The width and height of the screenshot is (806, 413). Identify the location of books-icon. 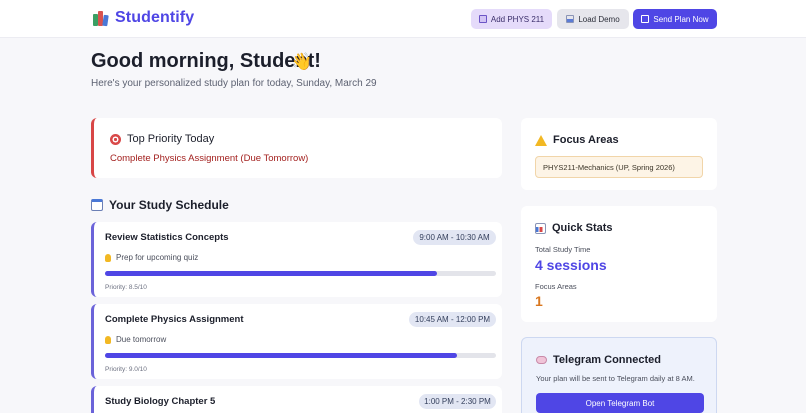
(101, 18).